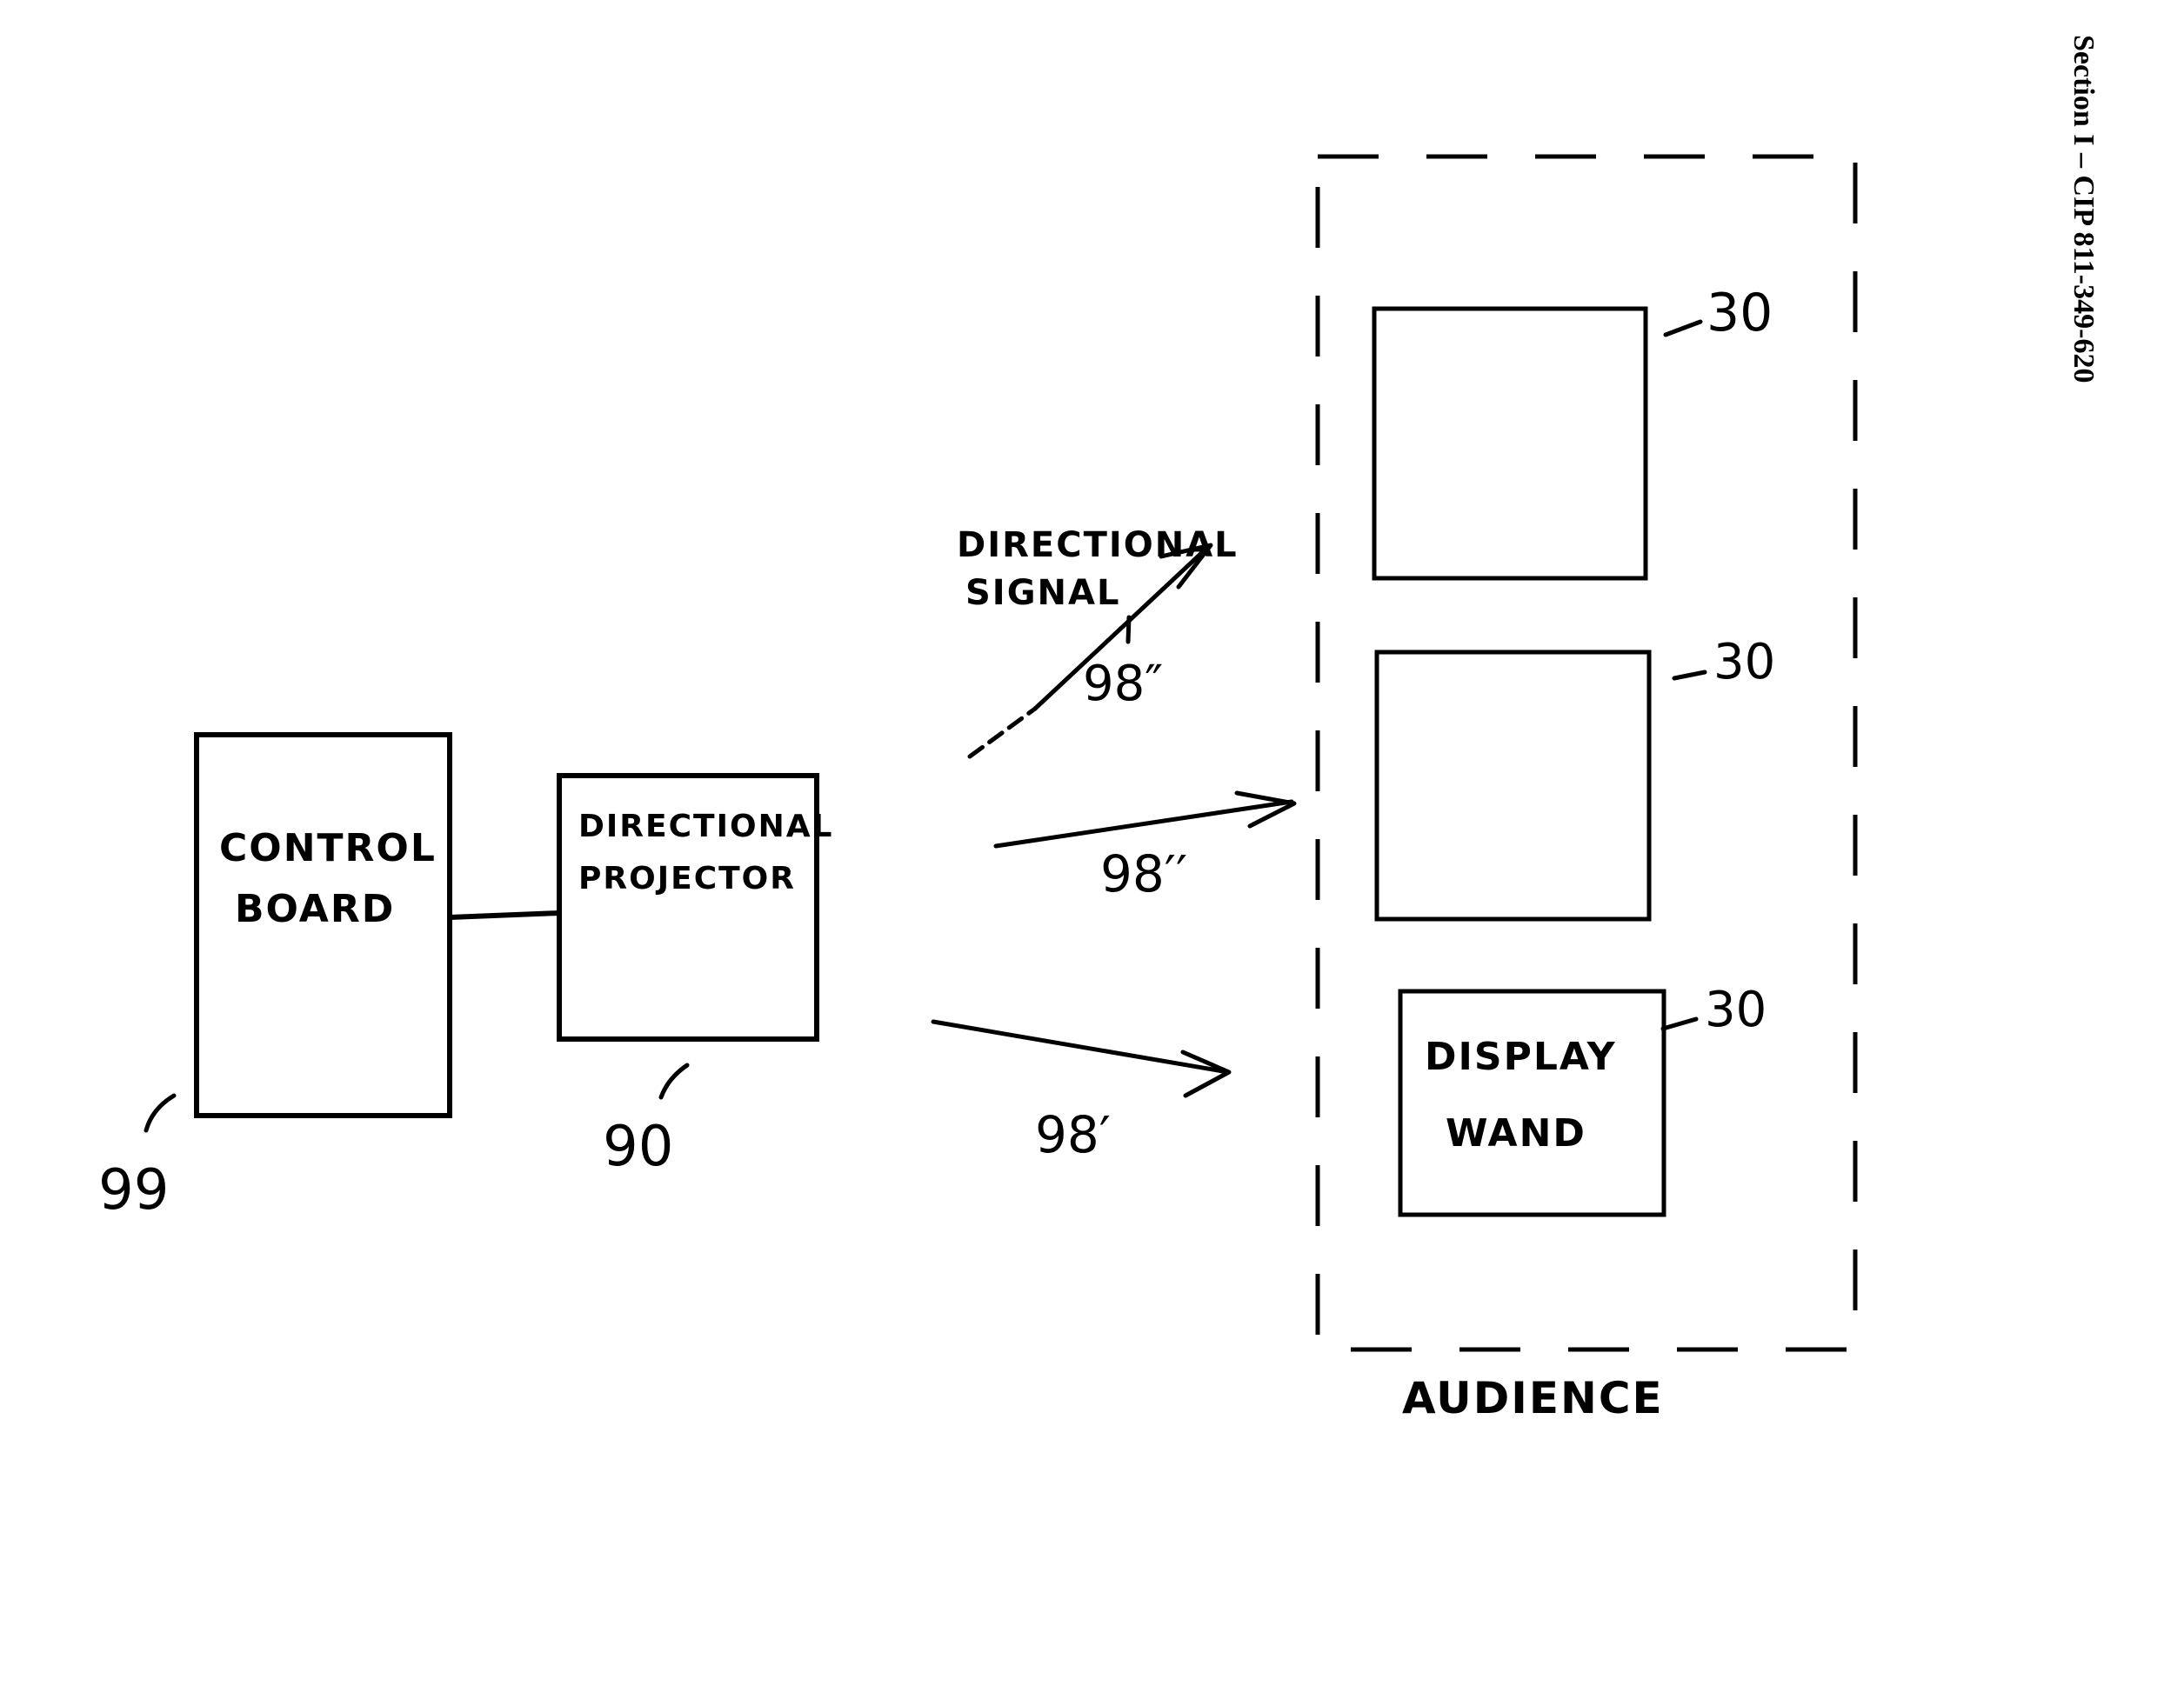 This screenshot has width=2184, height=1686. What do you see at coordinates (1143, 824) in the screenshot?
I see `signal-arrow-middle-shaft` at bounding box center [1143, 824].